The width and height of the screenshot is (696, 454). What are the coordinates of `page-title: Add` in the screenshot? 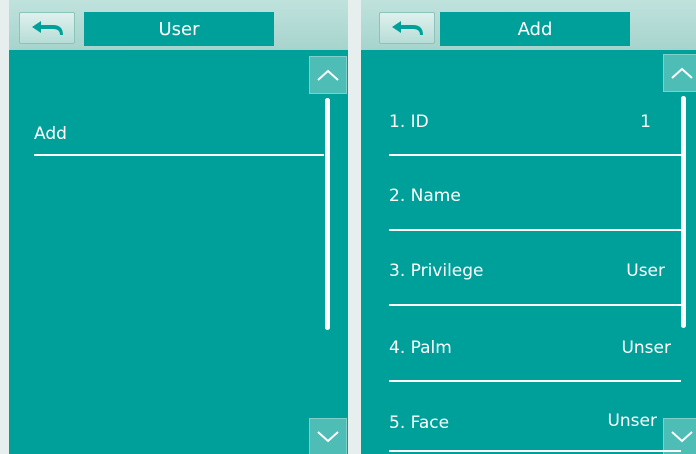 It's located at (535, 29).